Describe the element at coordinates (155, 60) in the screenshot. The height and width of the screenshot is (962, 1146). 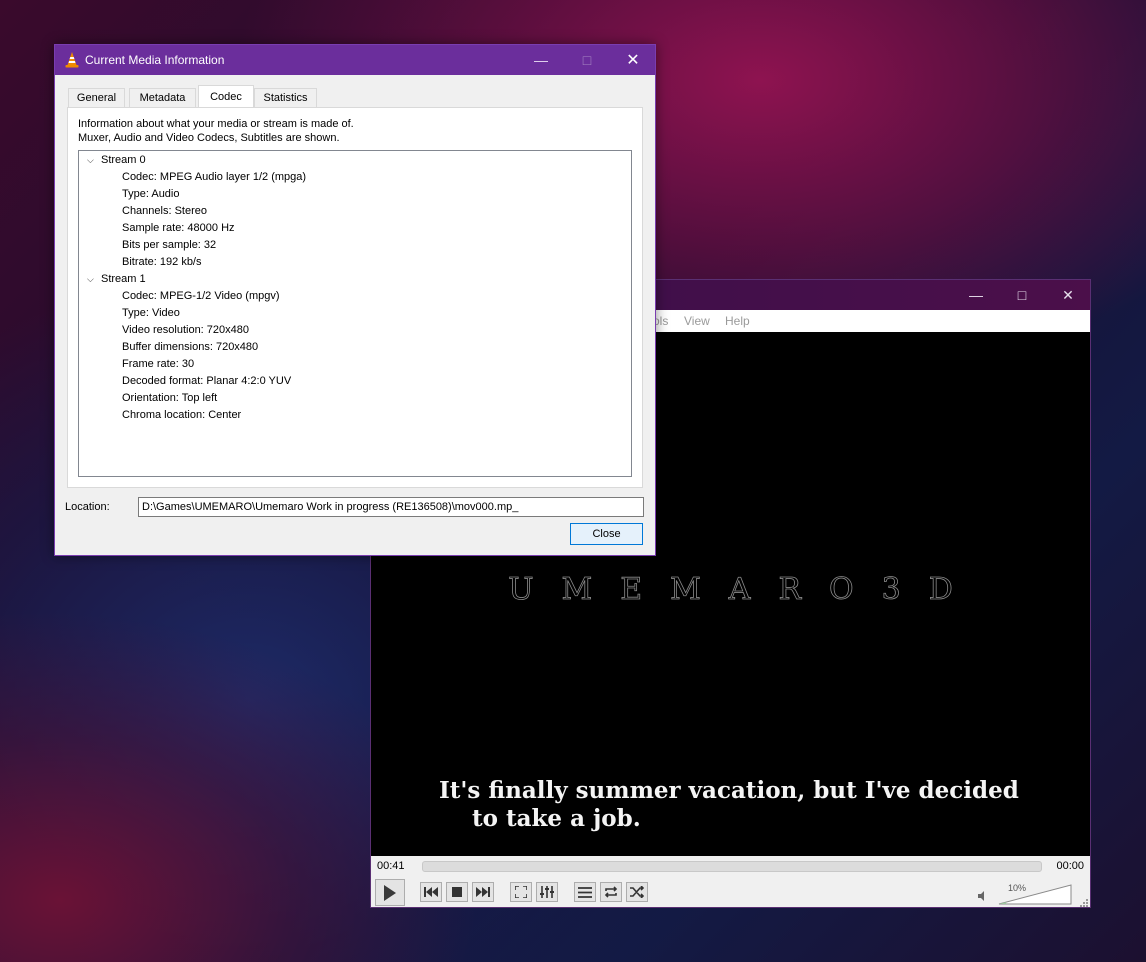
I see `dialog-title: Current Media Information` at that location.